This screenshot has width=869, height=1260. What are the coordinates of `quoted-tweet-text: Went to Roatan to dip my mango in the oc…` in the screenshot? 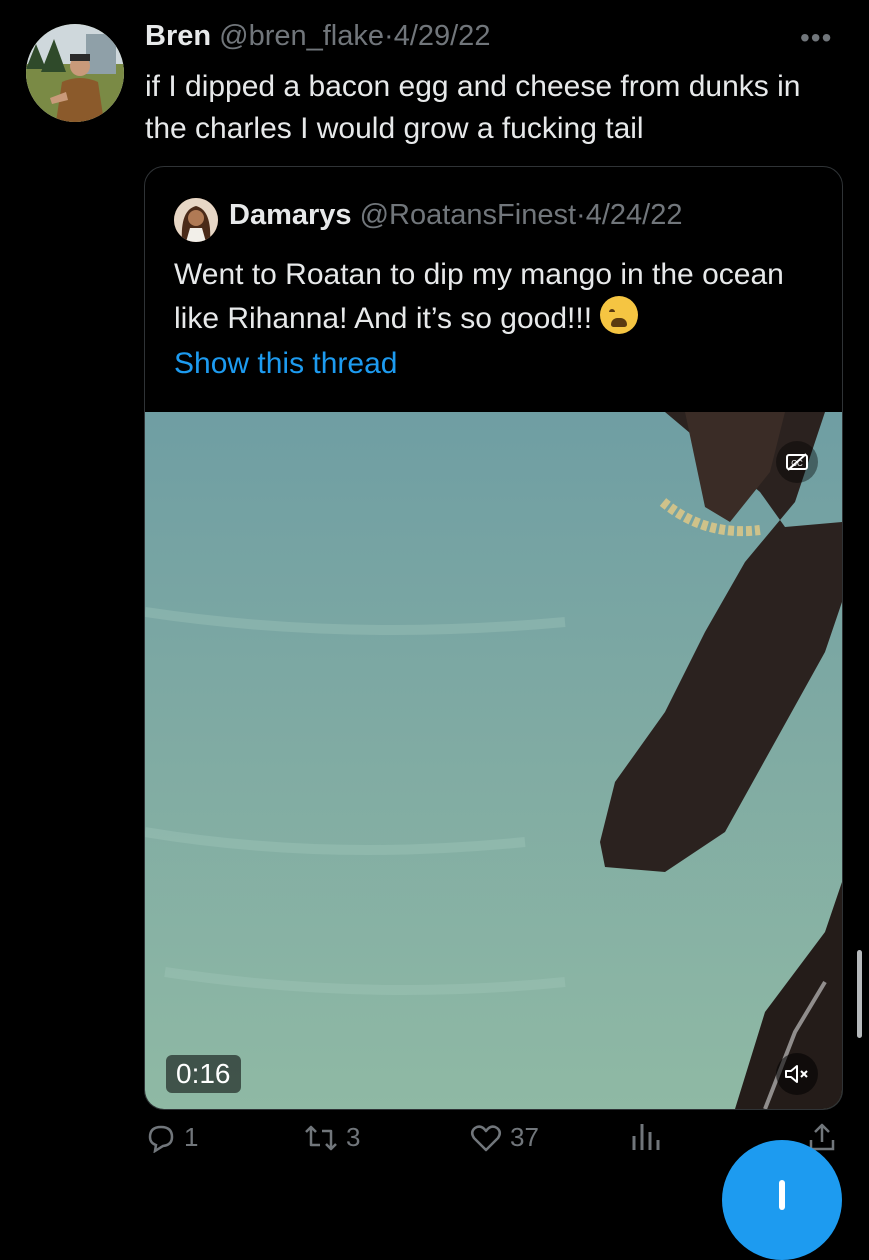 It's located at (479, 296).